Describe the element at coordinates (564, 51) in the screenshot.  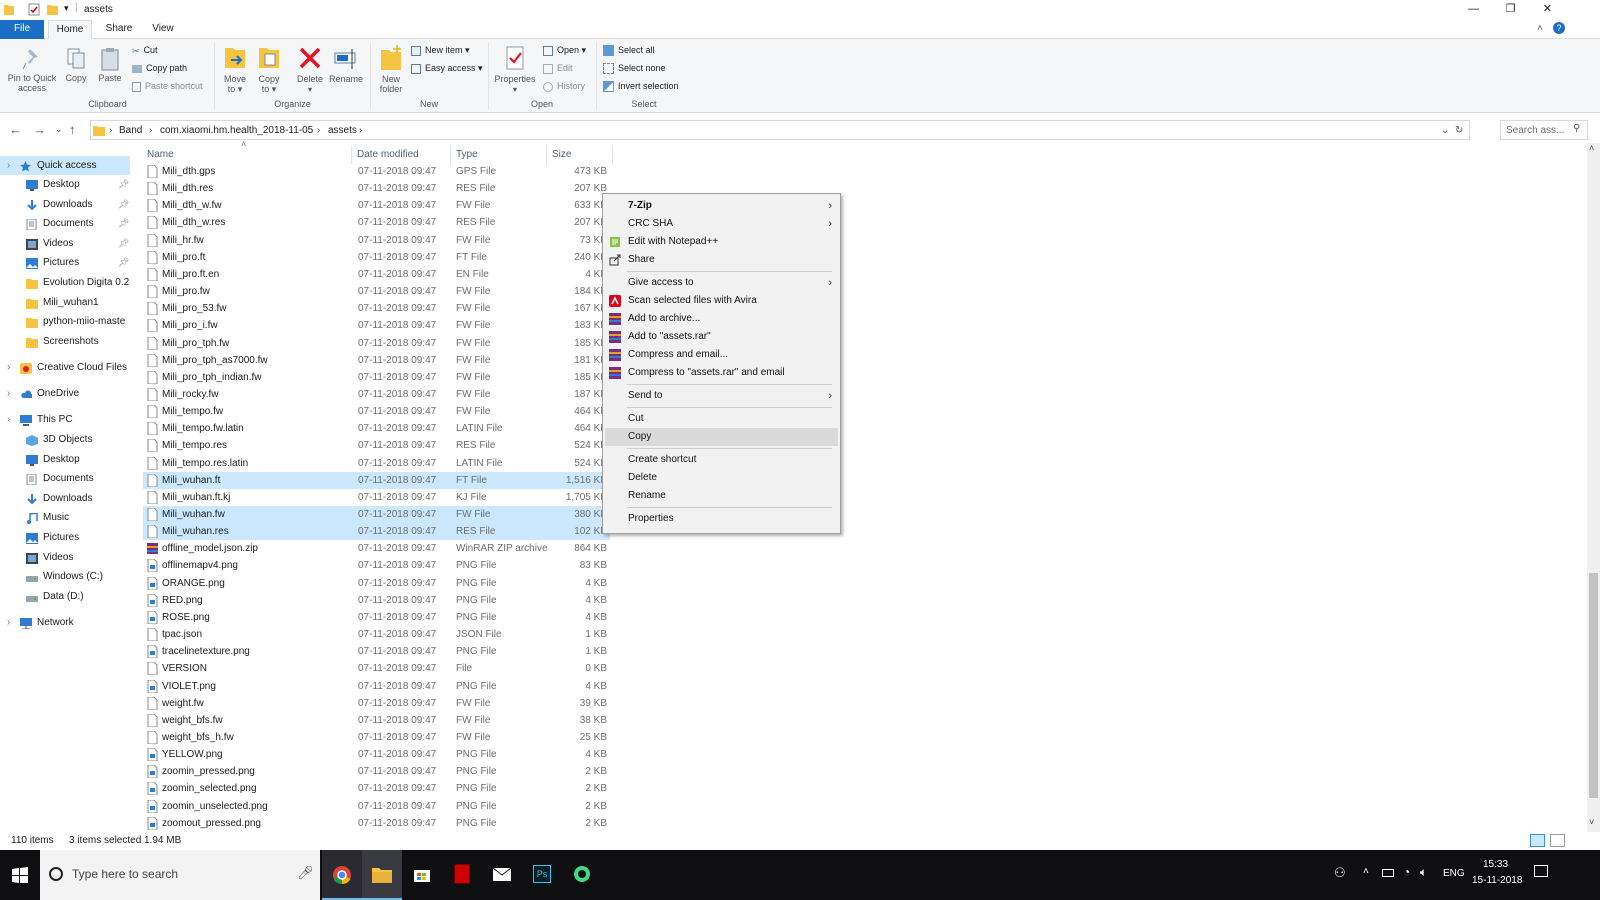
I see `open-button: Open ▾` at that location.